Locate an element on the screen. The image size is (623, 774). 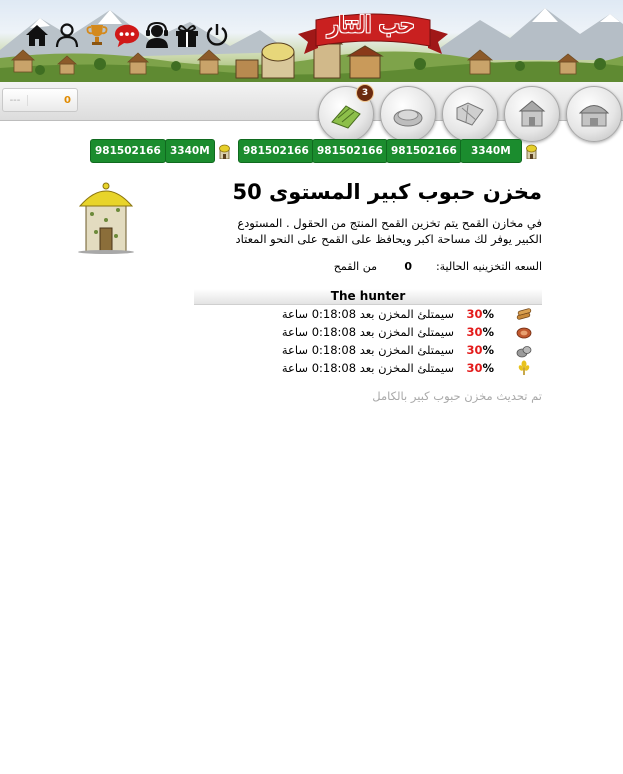
farm-circle is located at coordinates (408, 114).